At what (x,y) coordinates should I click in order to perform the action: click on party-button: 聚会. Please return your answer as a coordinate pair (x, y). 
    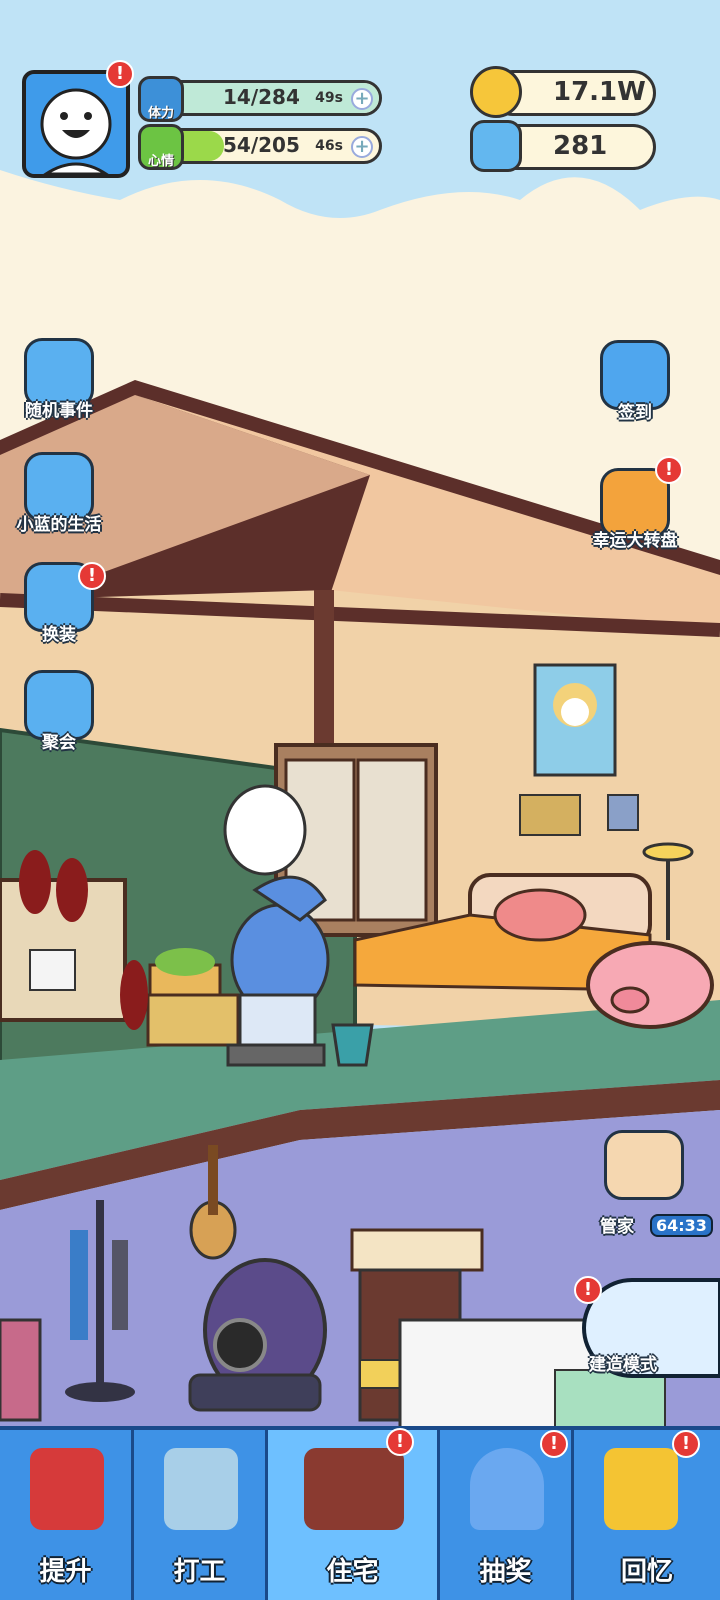
    Looking at the image, I should click on (59, 713).